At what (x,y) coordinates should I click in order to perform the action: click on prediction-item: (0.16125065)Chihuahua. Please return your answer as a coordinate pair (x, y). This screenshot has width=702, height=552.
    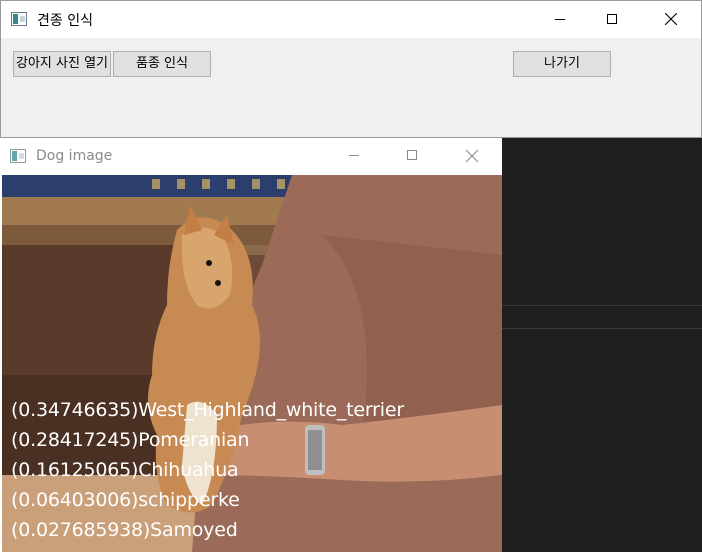
    Looking at the image, I should click on (125, 470).